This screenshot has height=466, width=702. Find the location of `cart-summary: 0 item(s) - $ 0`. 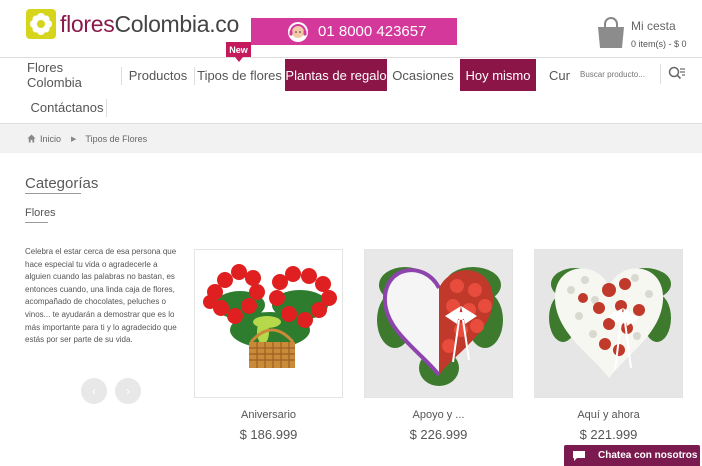

cart-summary: 0 item(s) - $ 0 is located at coordinates (659, 44).